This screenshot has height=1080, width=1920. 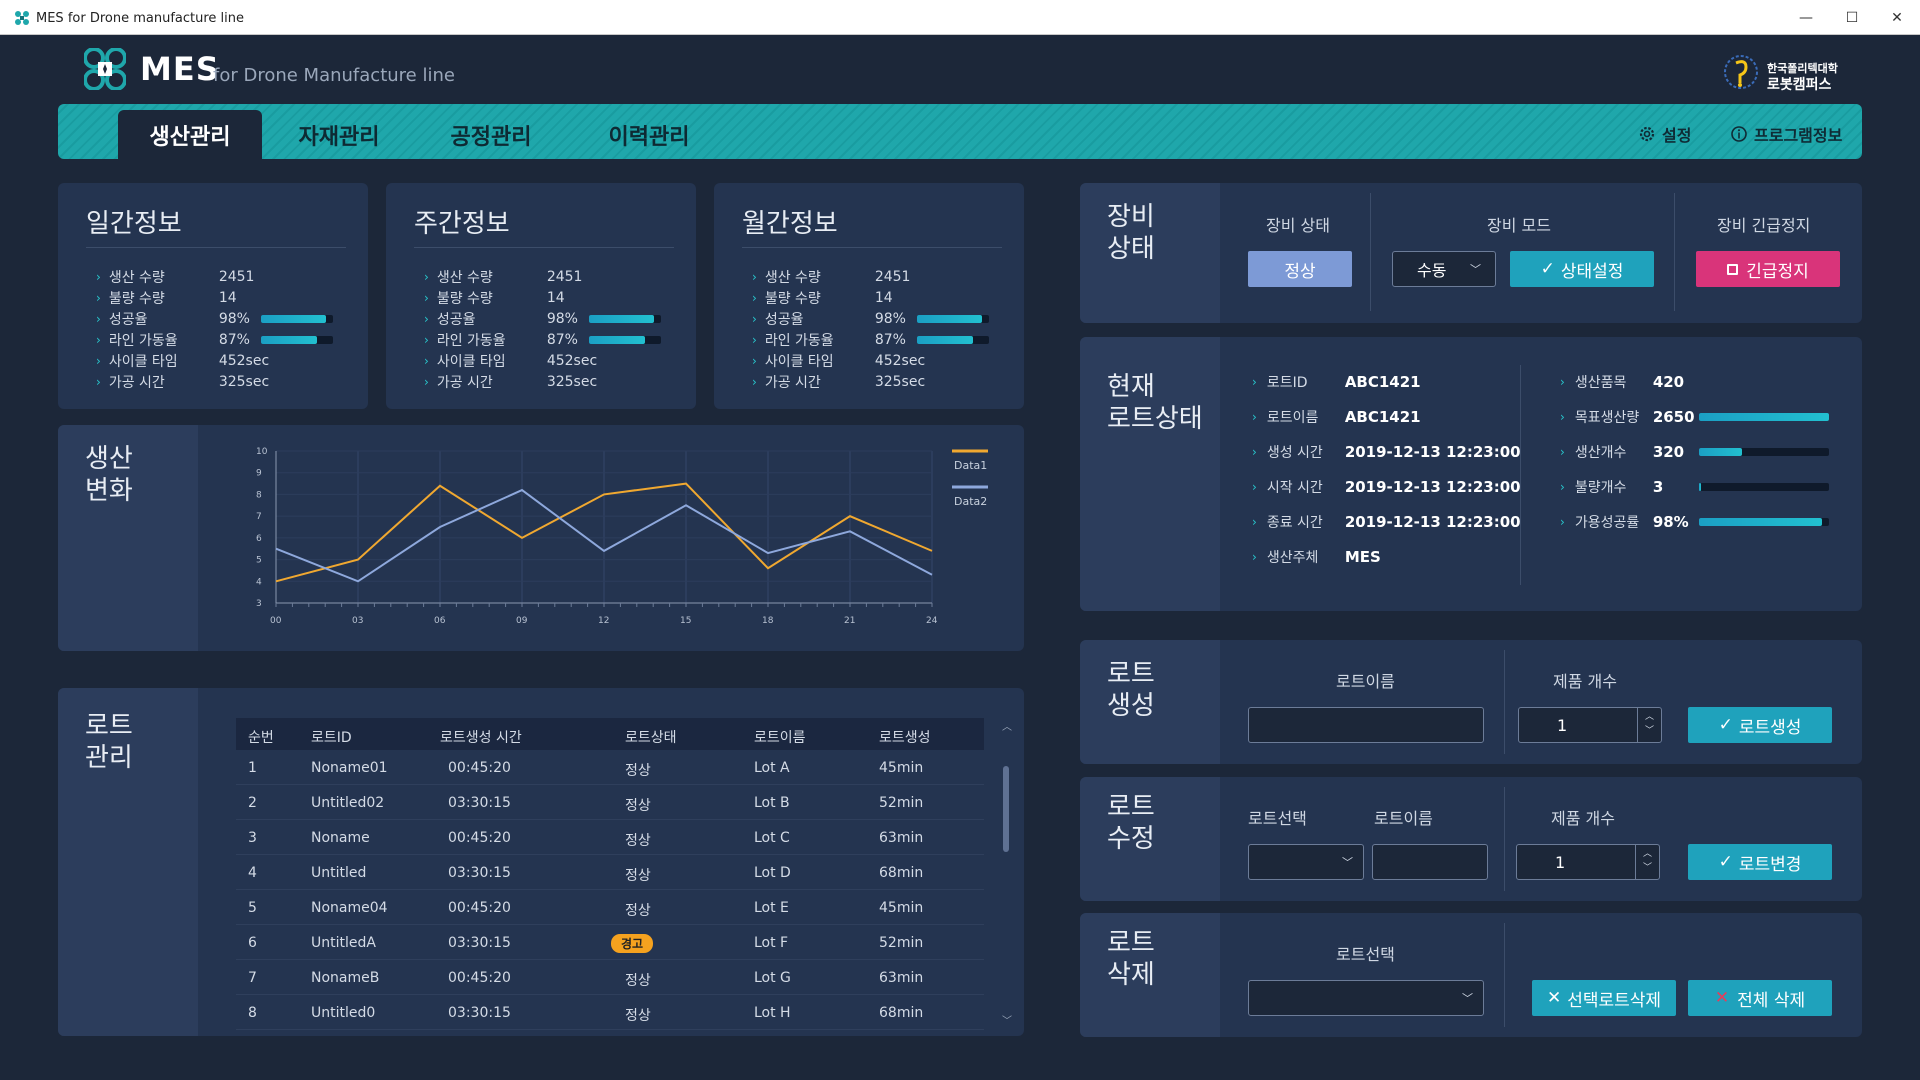 I want to click on table-cell: Lot B, so click(x=772, y=803).